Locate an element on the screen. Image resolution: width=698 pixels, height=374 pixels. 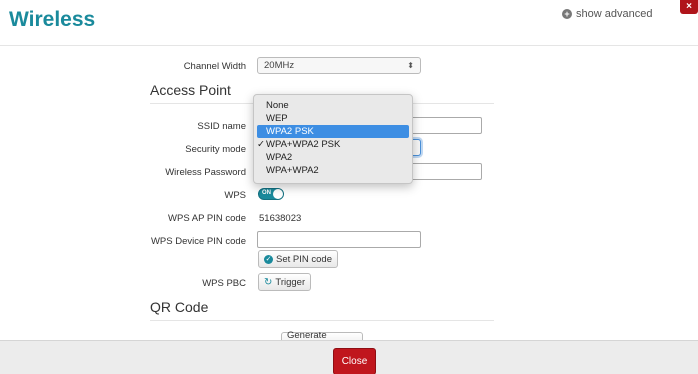
dropdown-option-wpa2-psk: WPA2 PSK is located at coordinates (333, 131).